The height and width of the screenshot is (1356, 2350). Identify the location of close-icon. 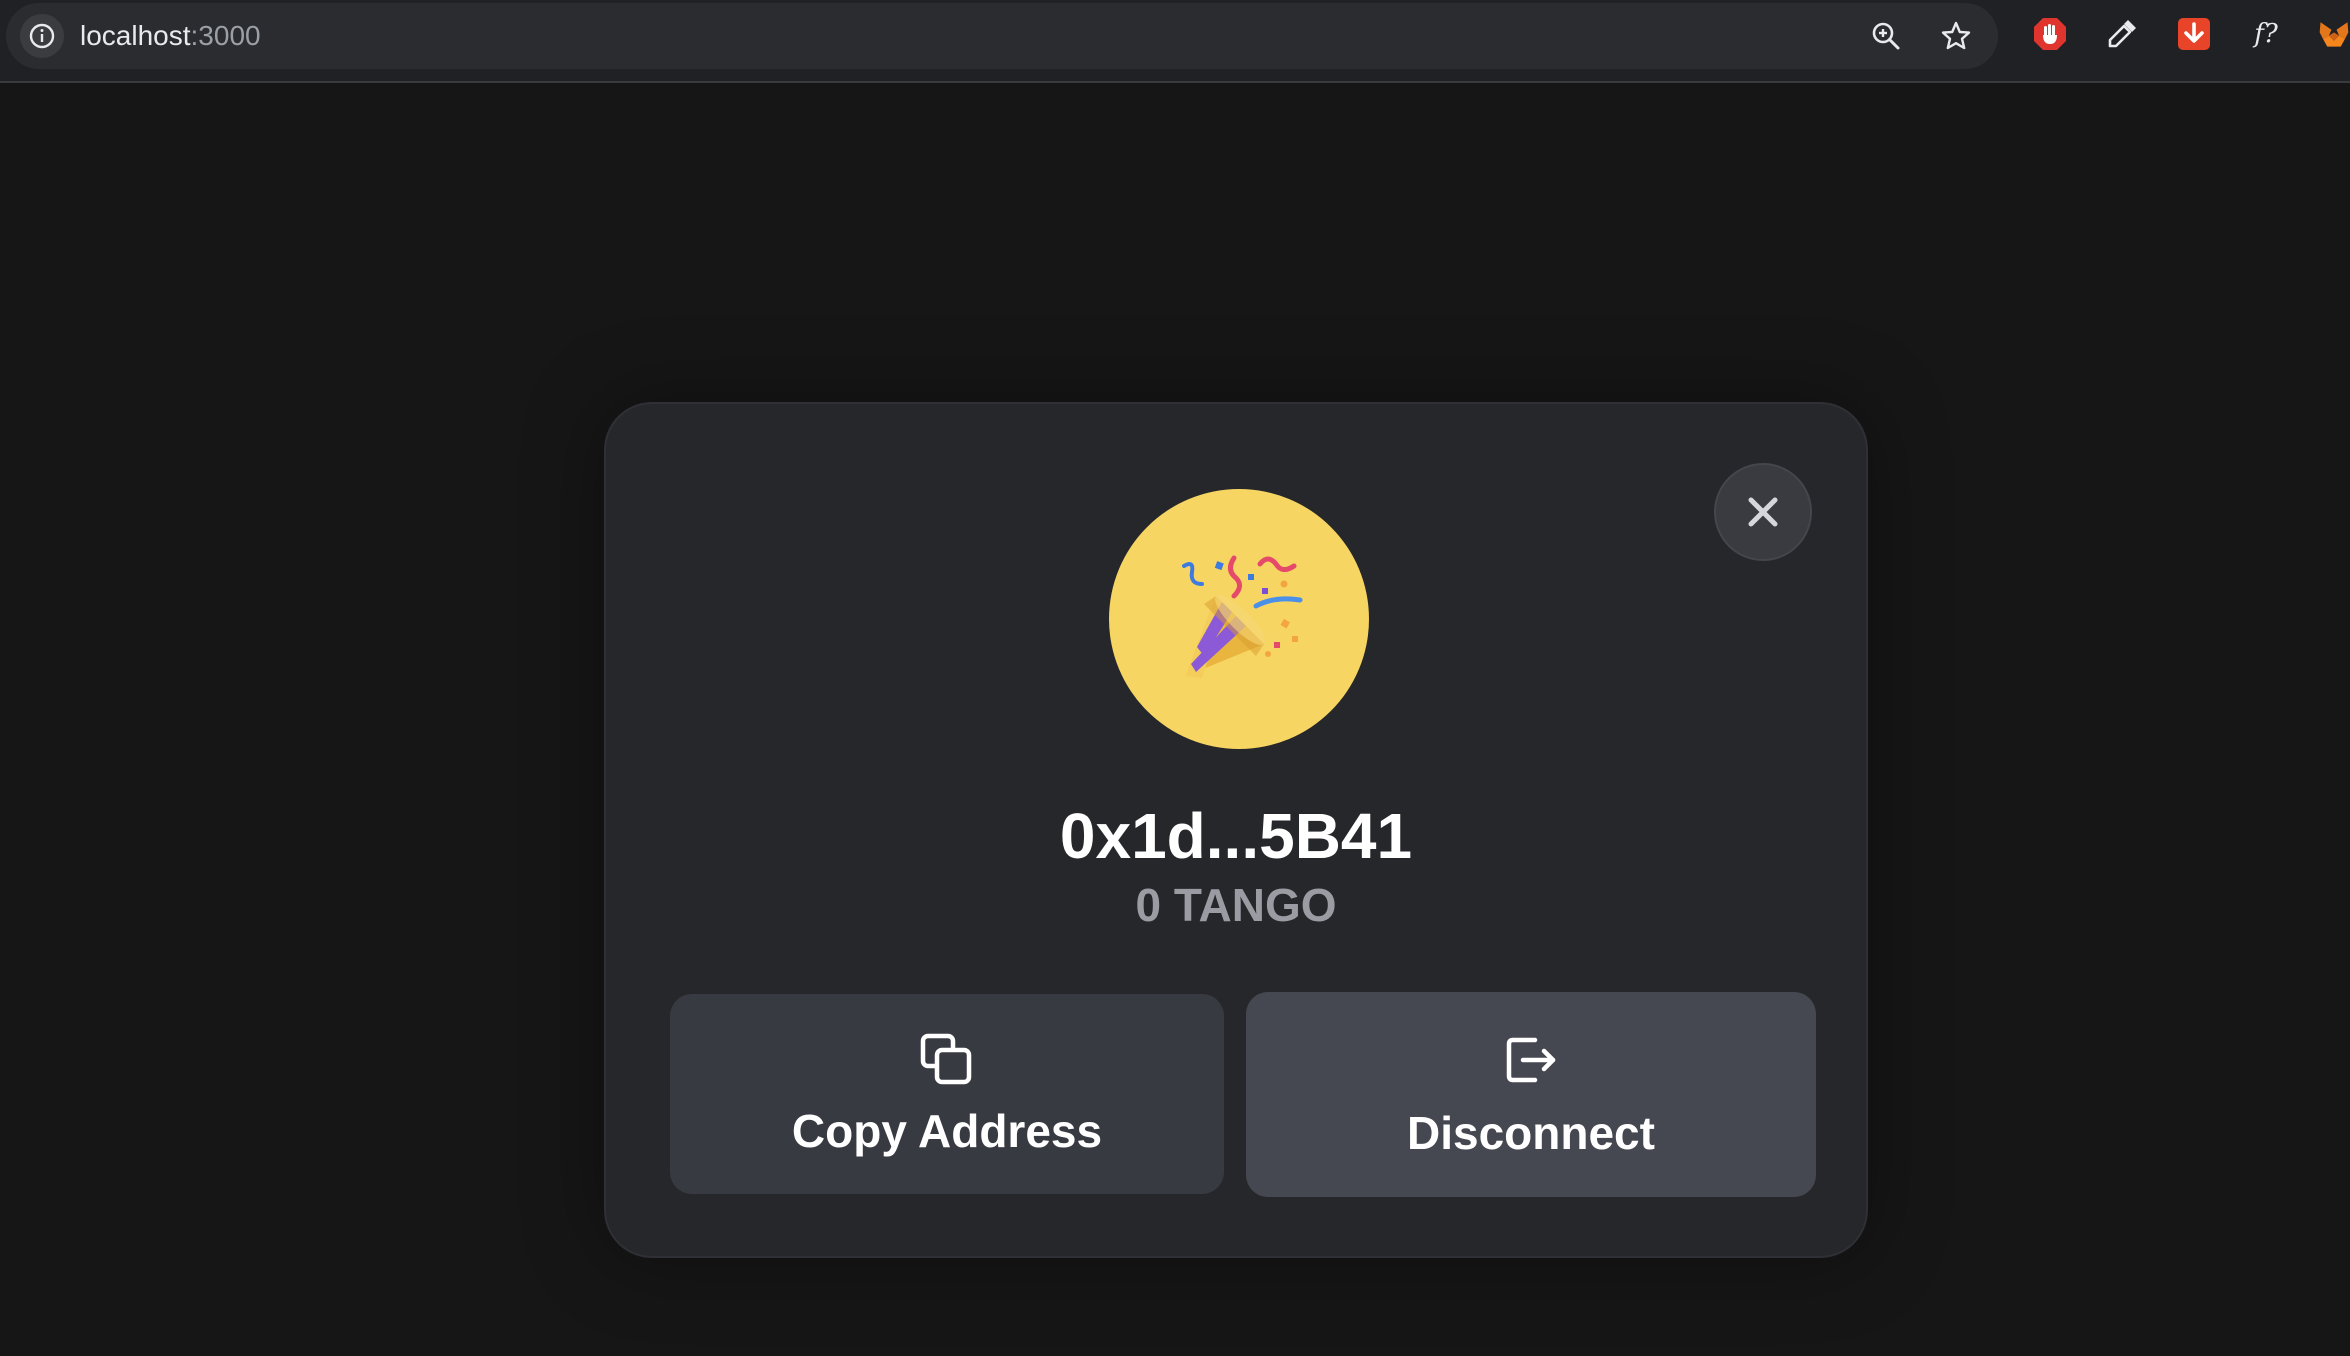
(1763, 512).